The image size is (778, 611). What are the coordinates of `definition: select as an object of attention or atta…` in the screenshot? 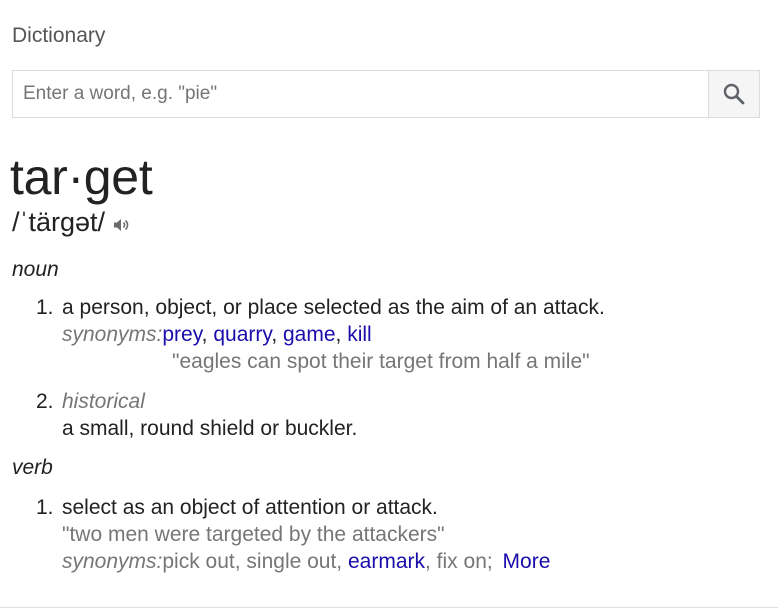 It's located at (250, 507).